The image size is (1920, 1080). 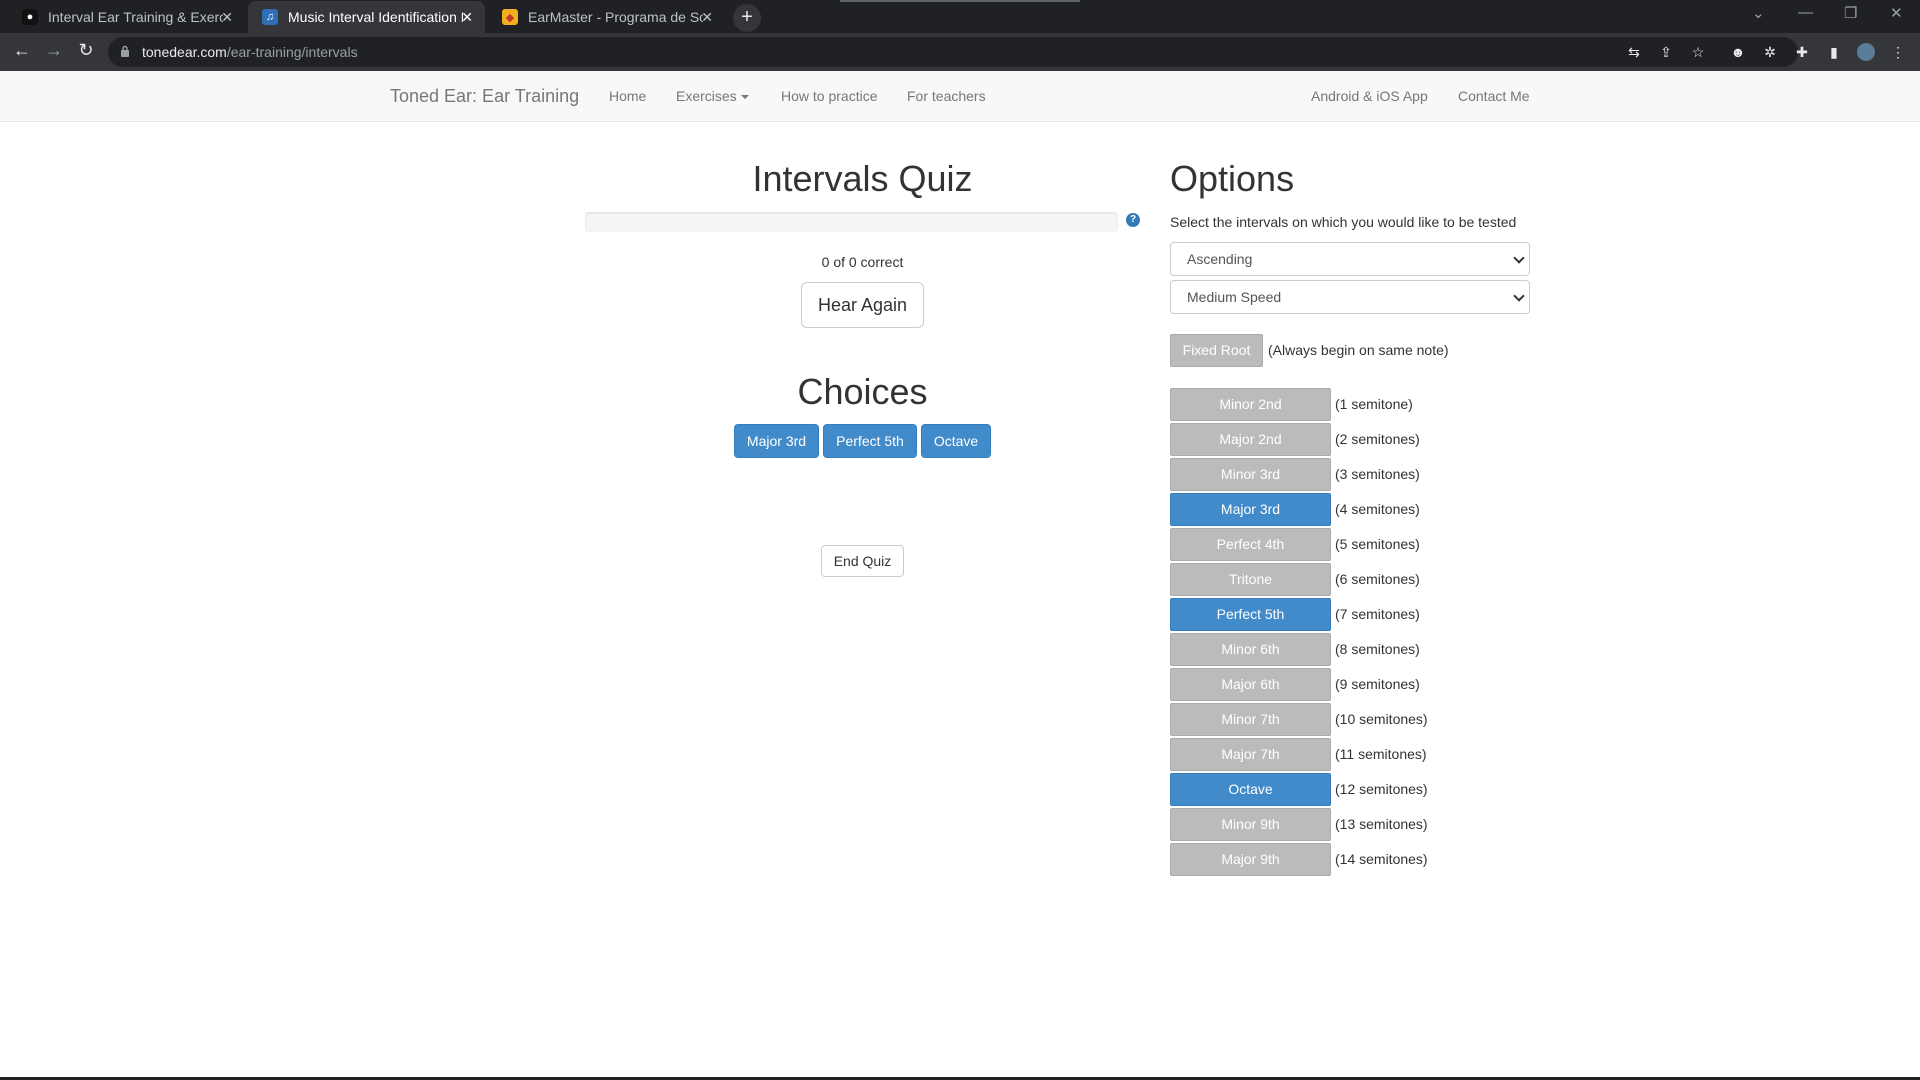 What do you see at coordinates (1250, 719) in the screenshot?
I see `interval-toggle-minor-7th: Minor 7th` at bounding box center [1250, 719].